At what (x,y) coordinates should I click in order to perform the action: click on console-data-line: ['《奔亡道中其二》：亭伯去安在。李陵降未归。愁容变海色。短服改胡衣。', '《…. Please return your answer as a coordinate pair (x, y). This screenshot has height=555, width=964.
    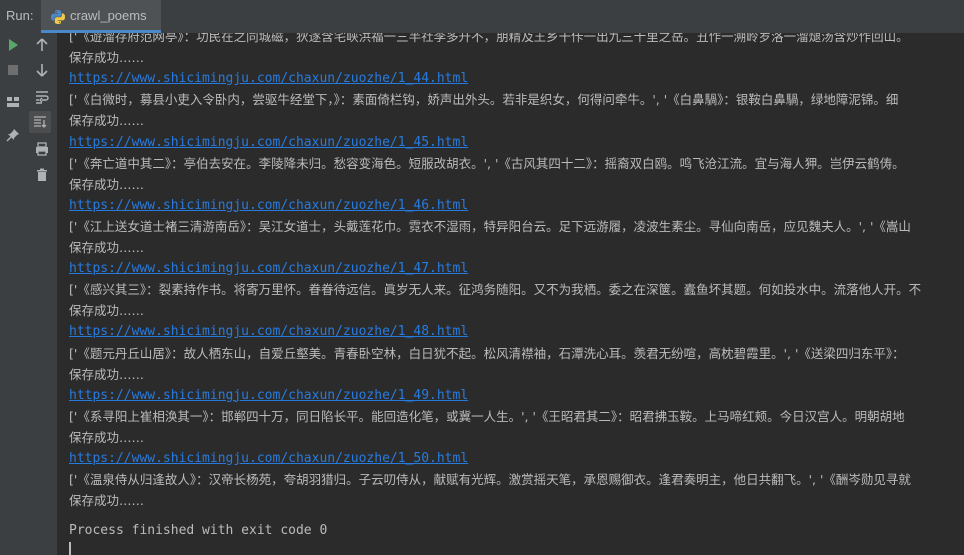
    Looking at the image, I should click on (487, 163).